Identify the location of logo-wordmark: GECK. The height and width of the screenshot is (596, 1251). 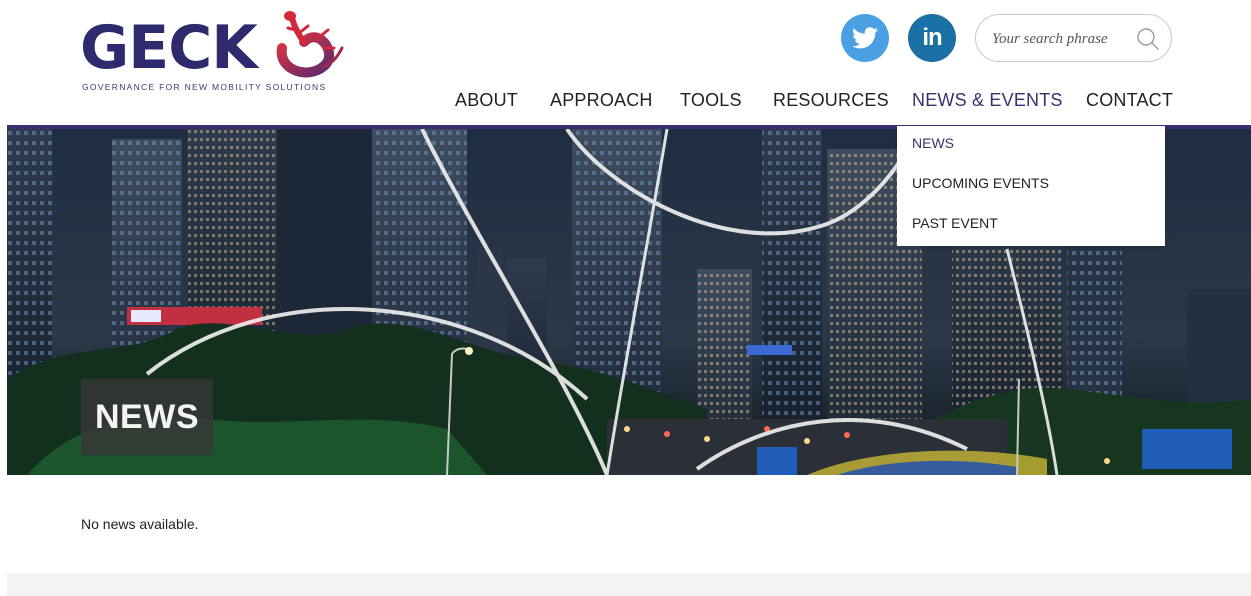
(169, 48).